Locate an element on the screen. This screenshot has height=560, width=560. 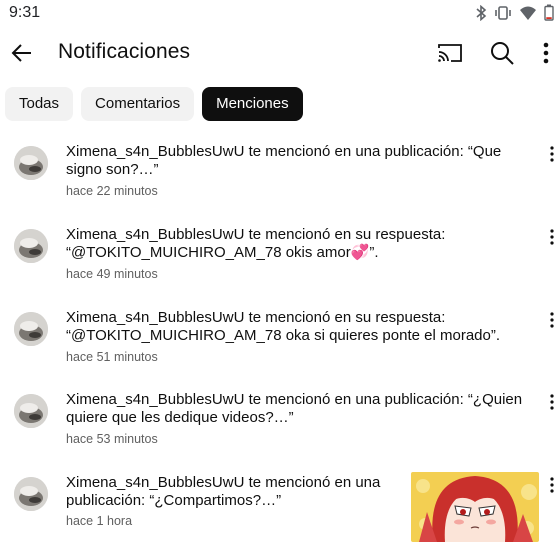
notification-time: hace 53 minutos is located at coordinates (112, 439).